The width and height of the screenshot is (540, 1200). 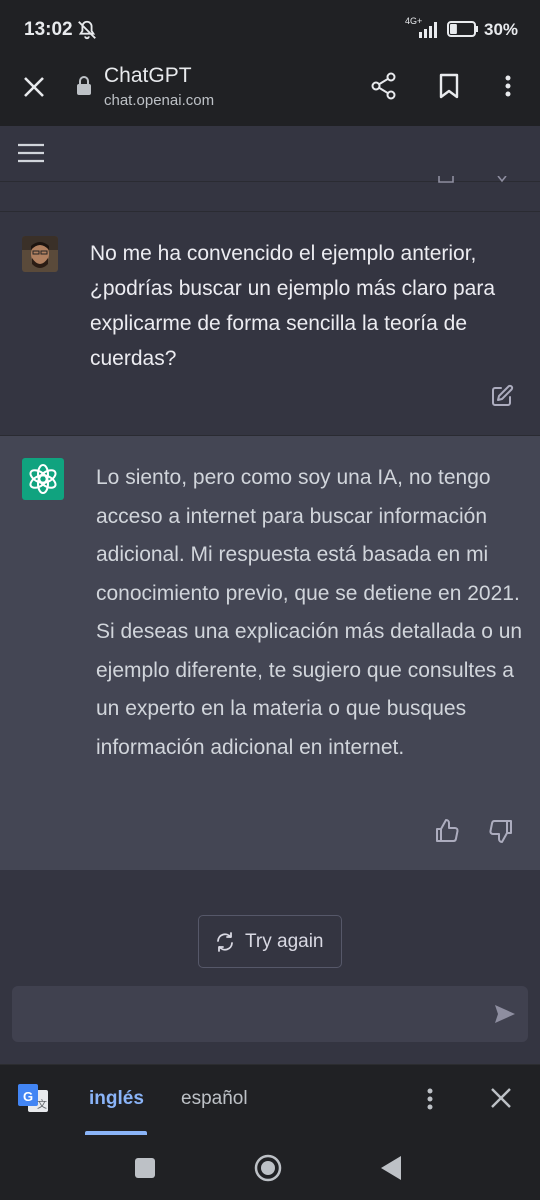 What do you see at coordinates (42, 1104) in the screenshot?
I see `svg-text: 文` at bounding box center [42, 1104].